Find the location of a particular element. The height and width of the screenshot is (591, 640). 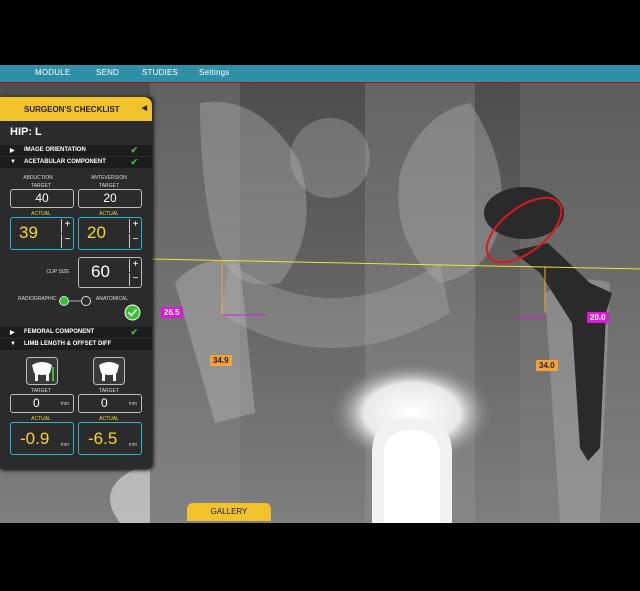

abduction-target-field: 40 is located at coordinates (42, 198).